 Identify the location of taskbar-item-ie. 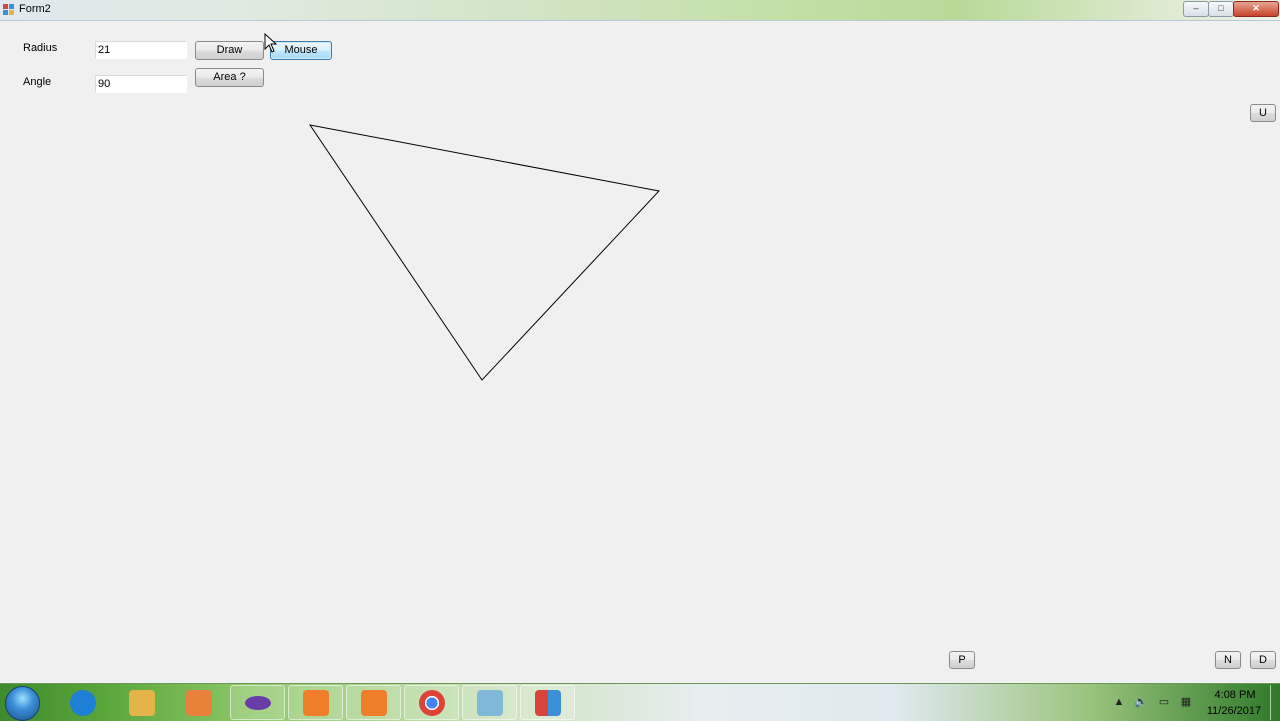
(82, 702).